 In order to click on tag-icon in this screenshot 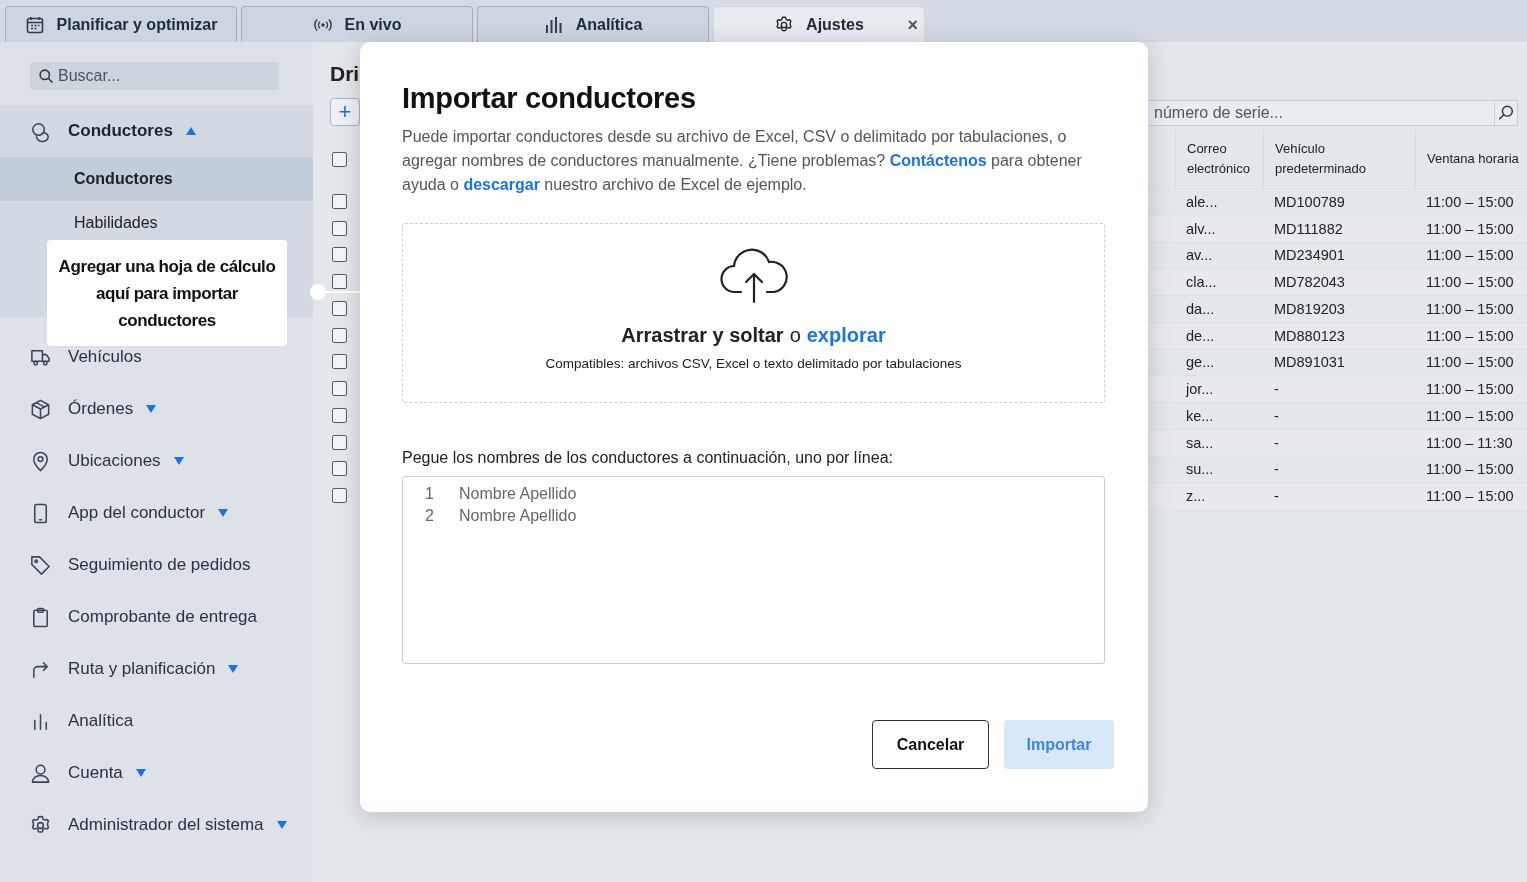, I will do `click(40, 565)`.